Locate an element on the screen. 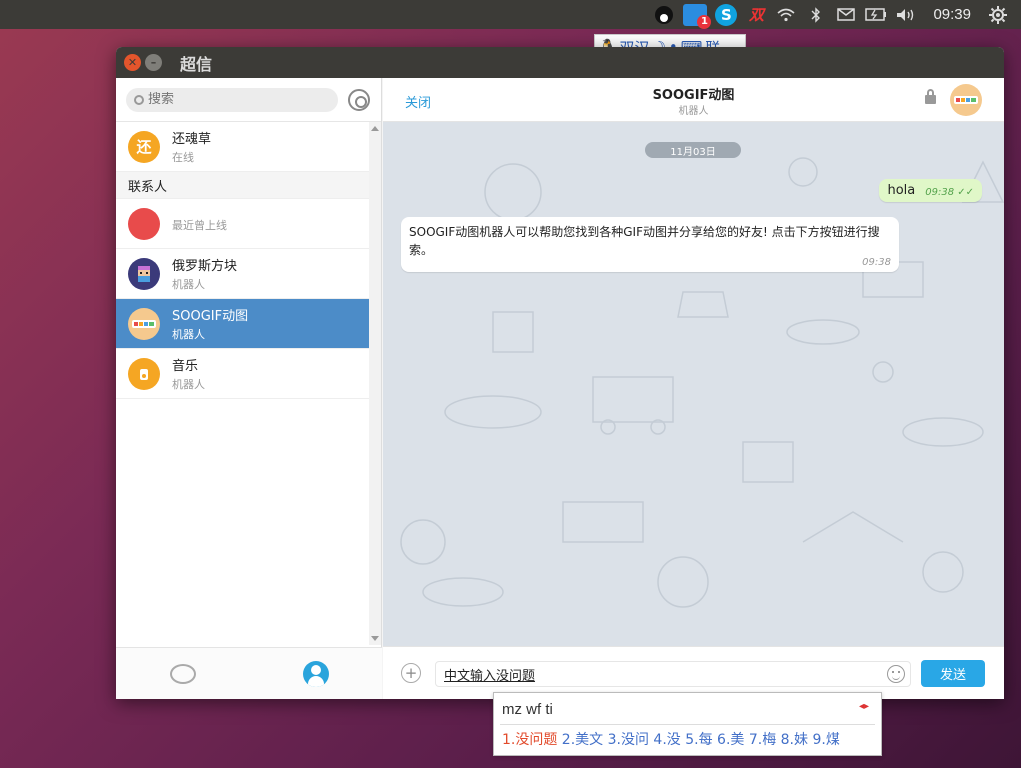 The image size is (1021, 768). ime-shuang-icon: 双 is located at coordinates (756, 15).